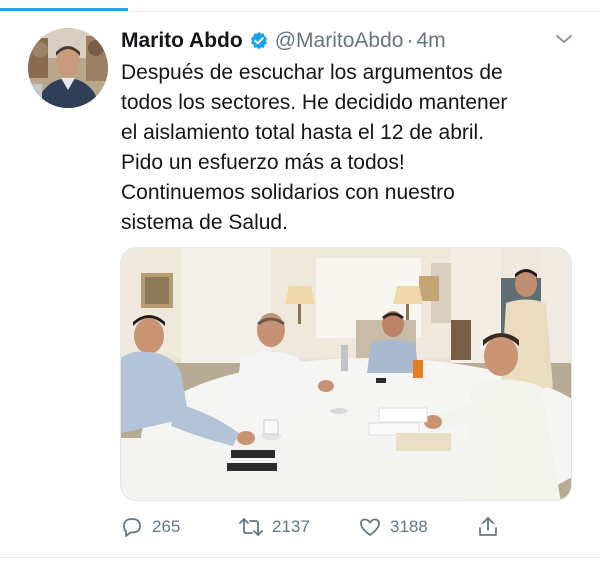 The height and width of the screenshot is (570, 600). Describe the element at coordinates (370, 527) in the screenshot. I see `like-icon` at that location.